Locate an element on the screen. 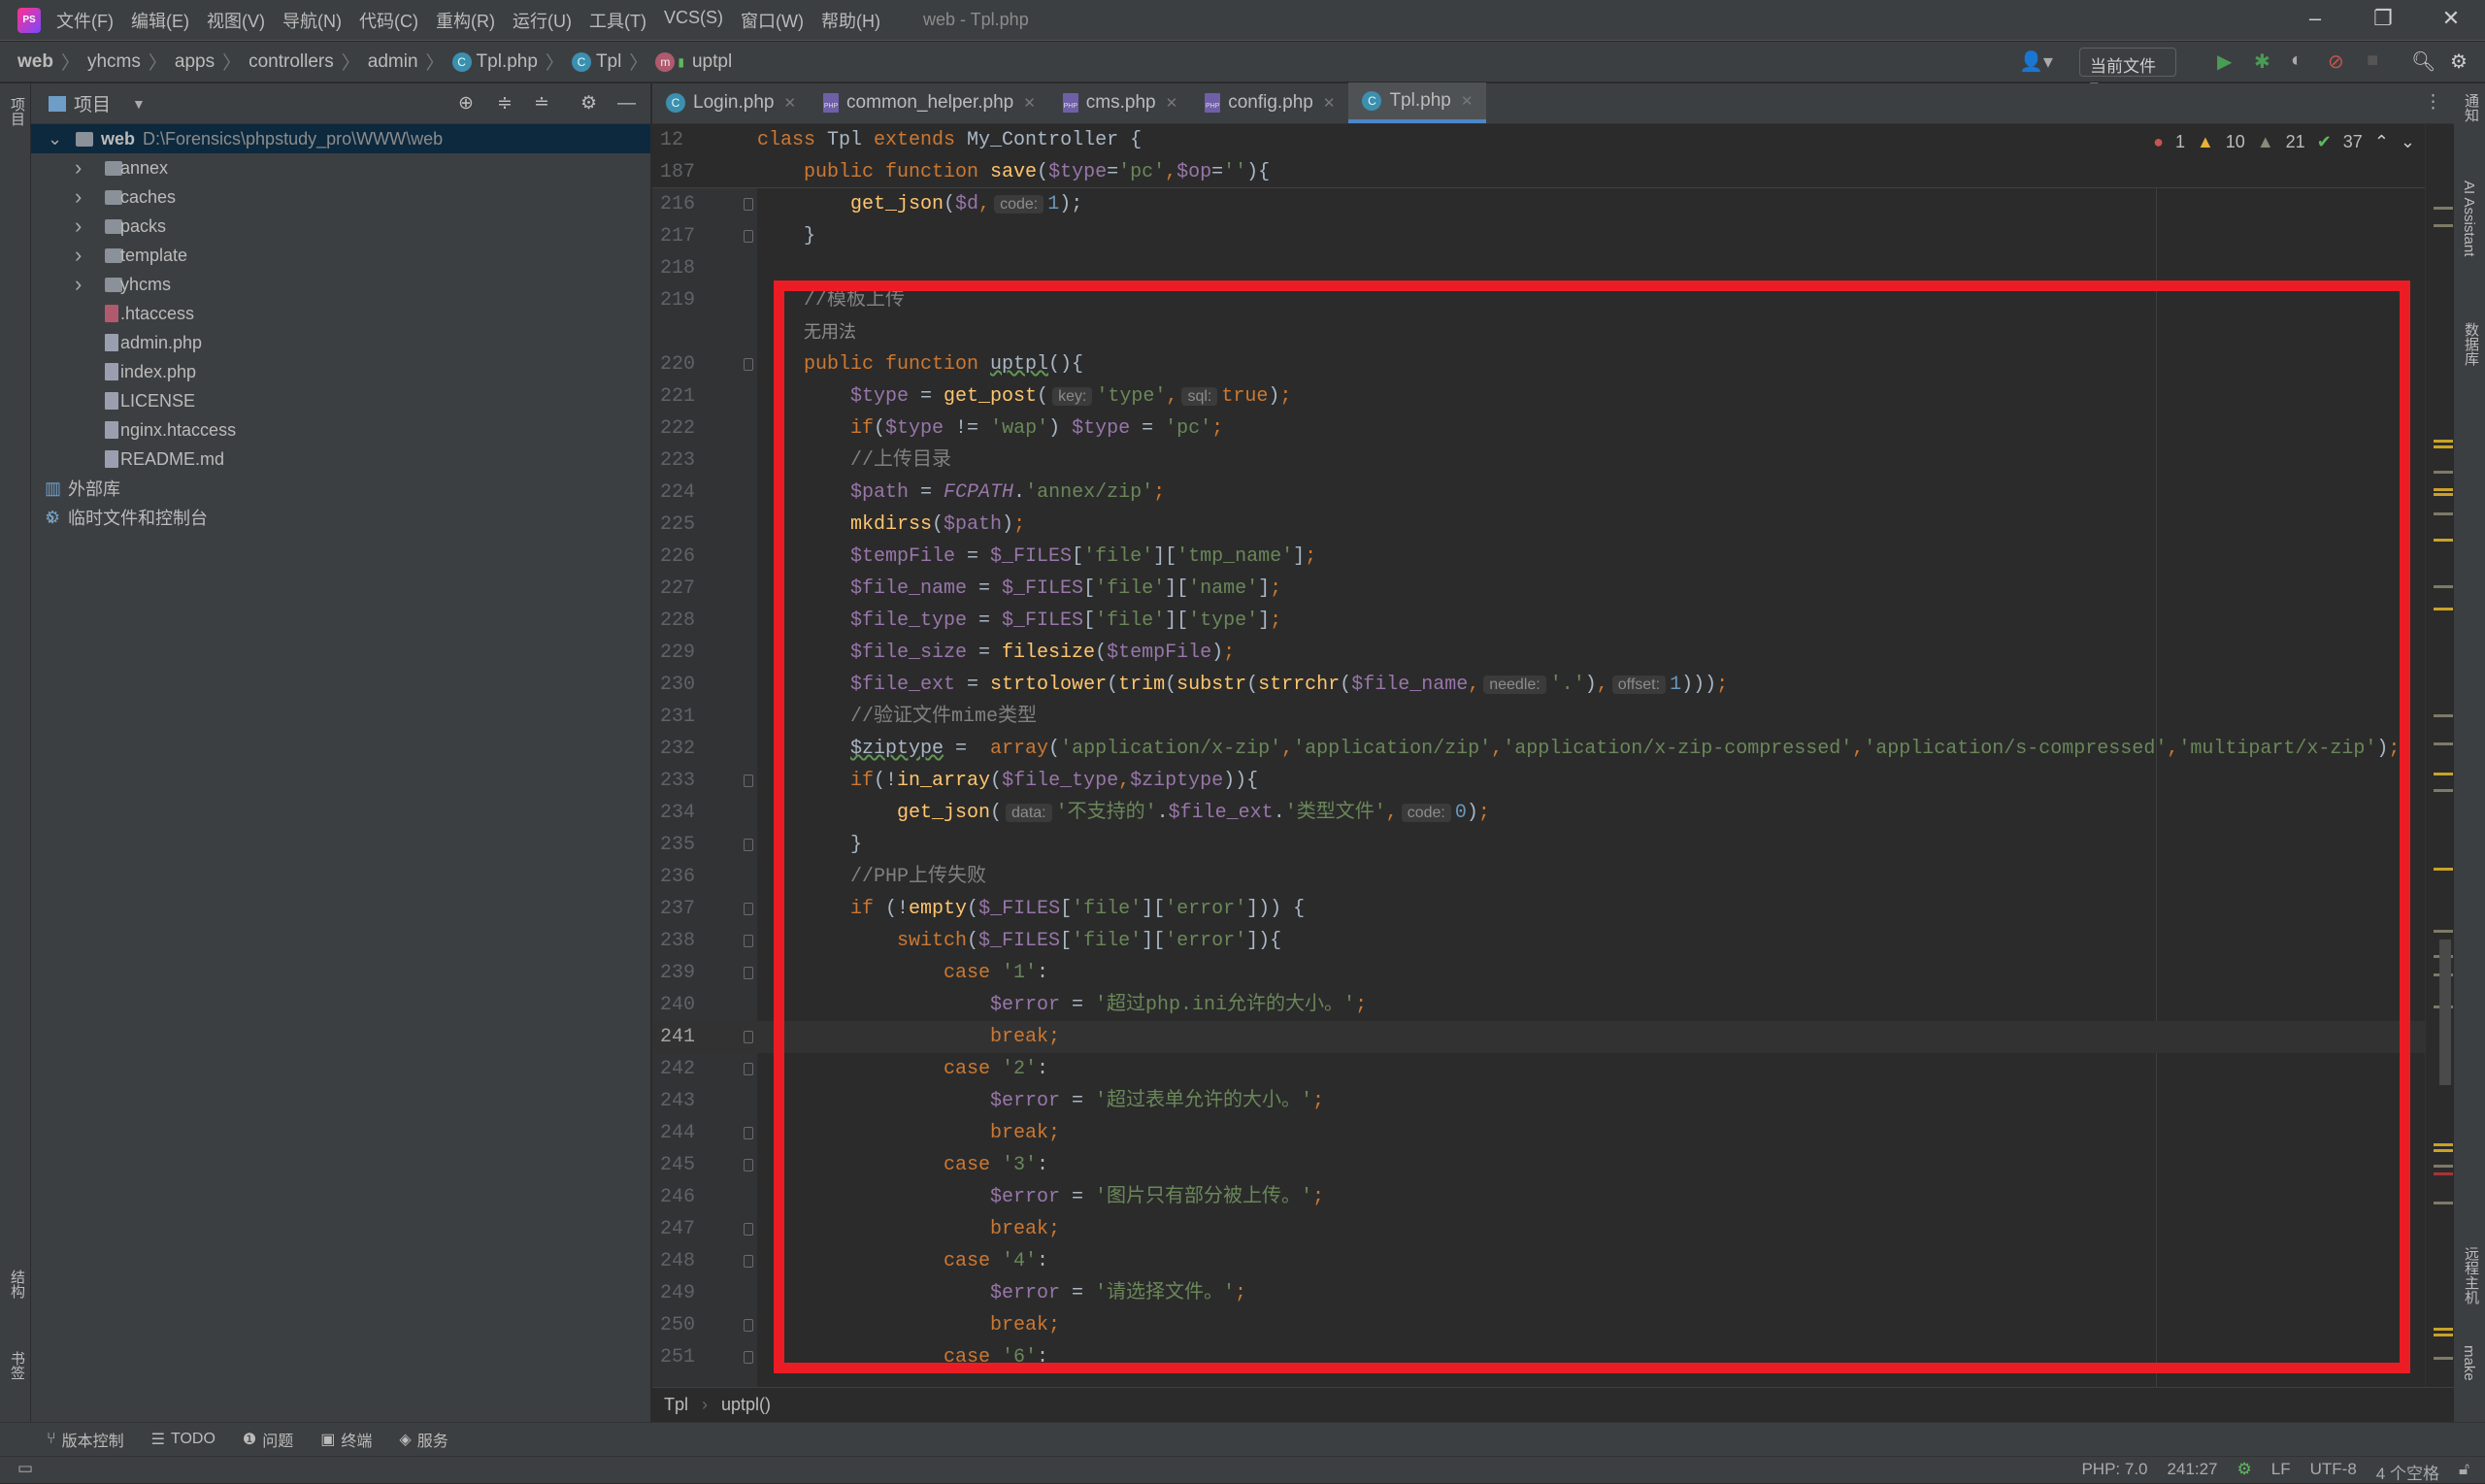  tool-window-branch: ⑂ 版本控制 is located at coordinates (86, 1439).